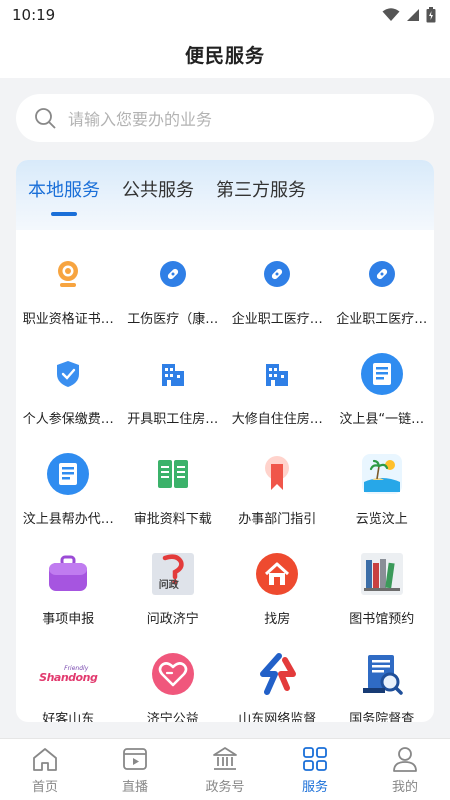 The height and width of the screenshot is (800, 450). I want to click on service-item: 云览汶上, so click(382, 490).